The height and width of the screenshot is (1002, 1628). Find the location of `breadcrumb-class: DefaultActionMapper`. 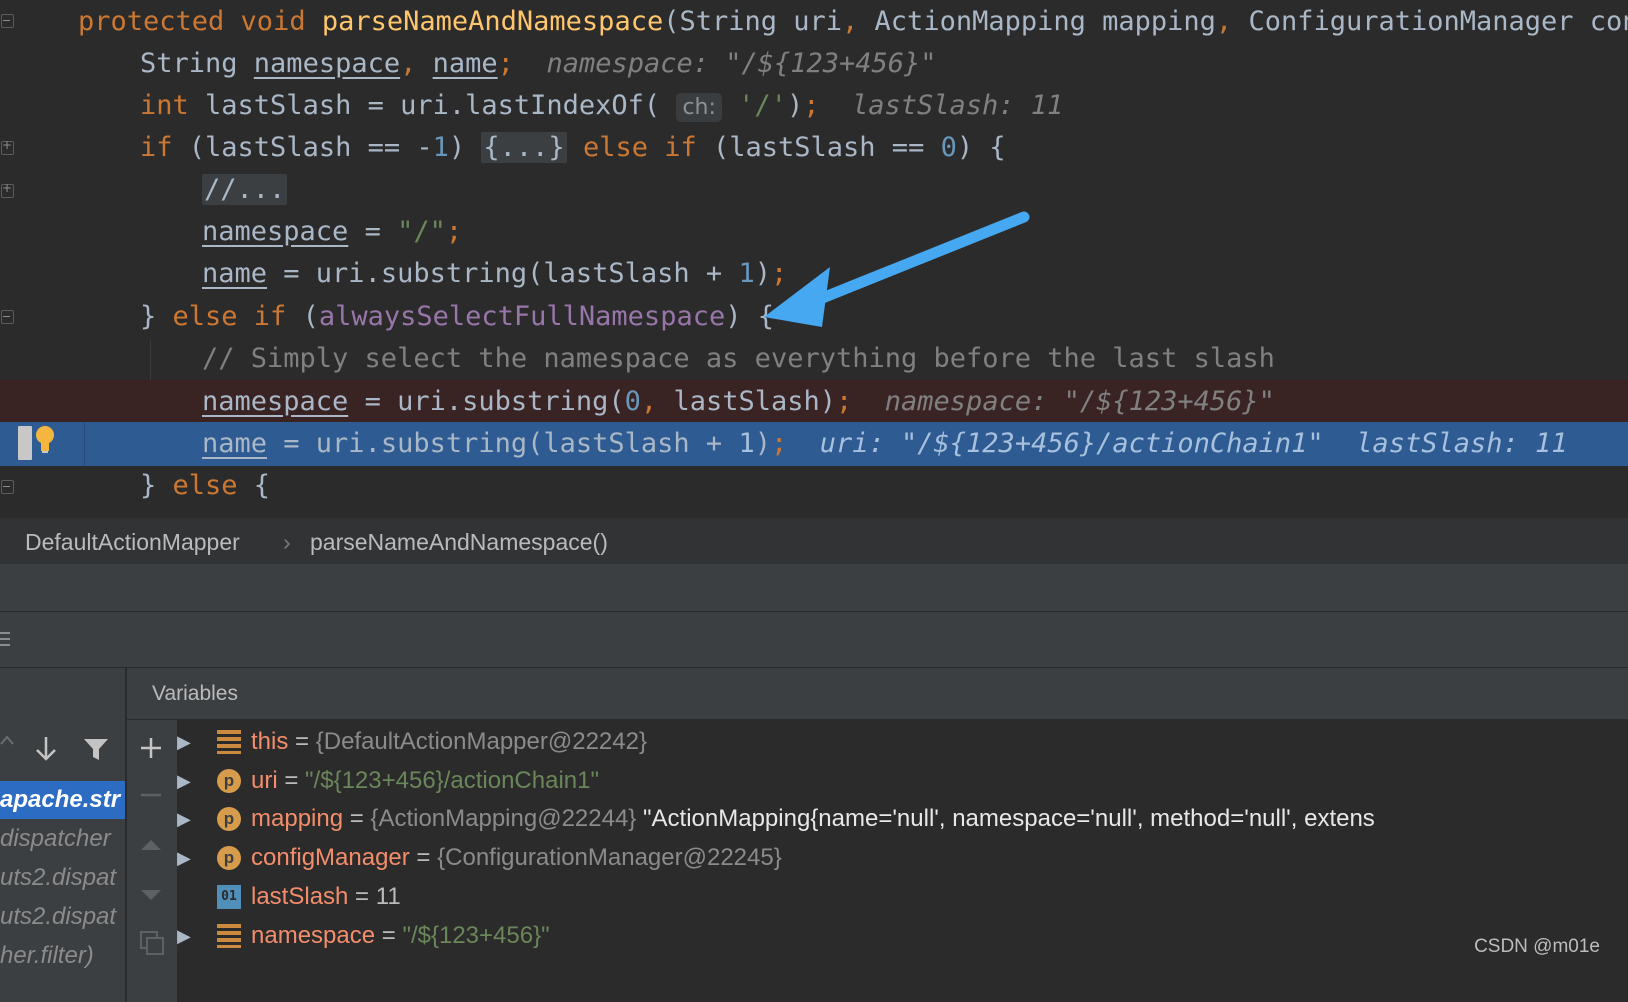

breadcrumb-class: DefaultActionMapper is located at coordinates (132, 542).